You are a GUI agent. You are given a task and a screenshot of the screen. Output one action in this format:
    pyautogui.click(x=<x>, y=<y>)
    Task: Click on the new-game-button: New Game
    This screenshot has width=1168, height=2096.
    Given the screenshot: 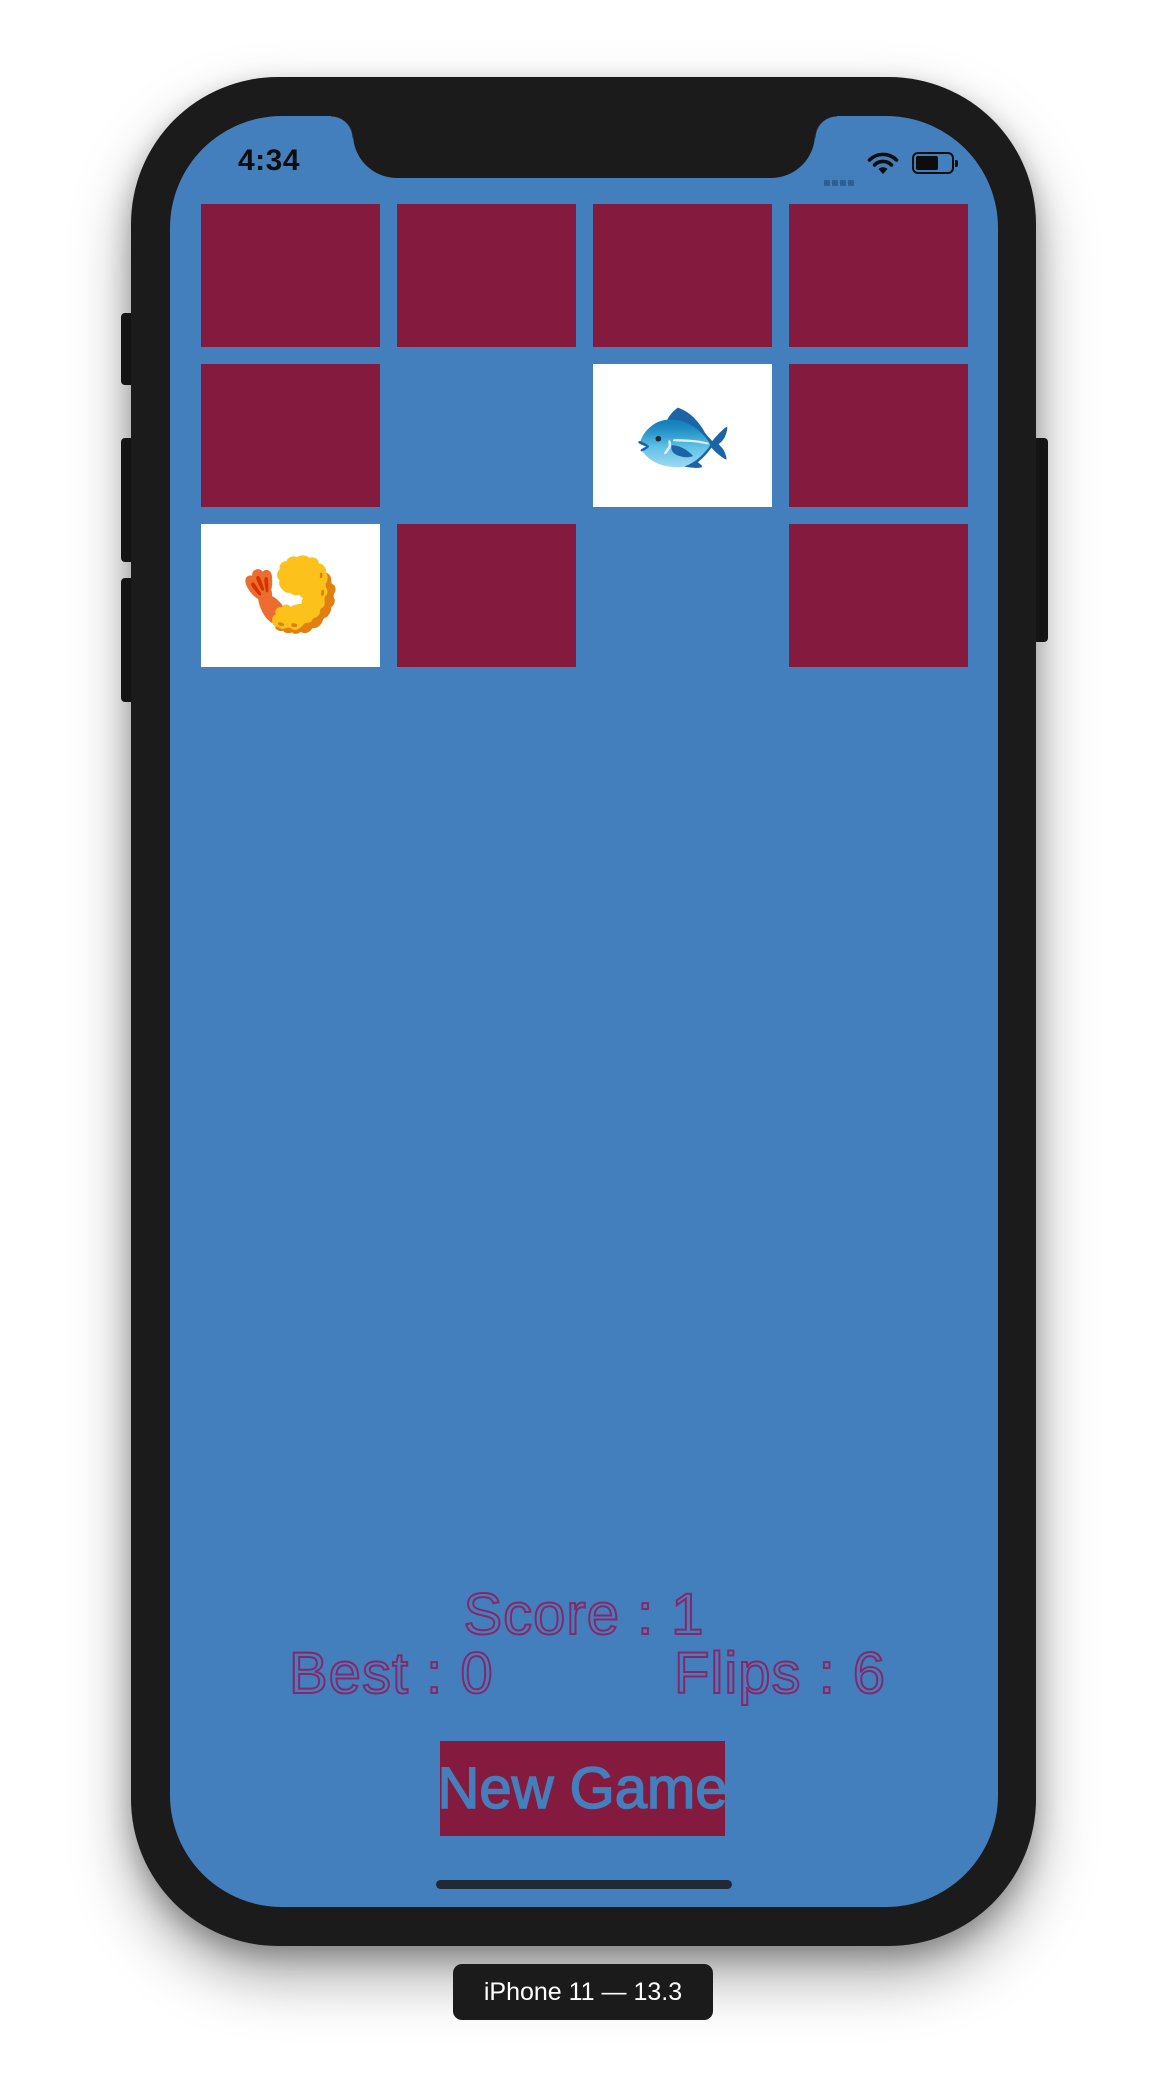 What is the action you would take?
    pyautogui.click(x=582, y=1788)
    